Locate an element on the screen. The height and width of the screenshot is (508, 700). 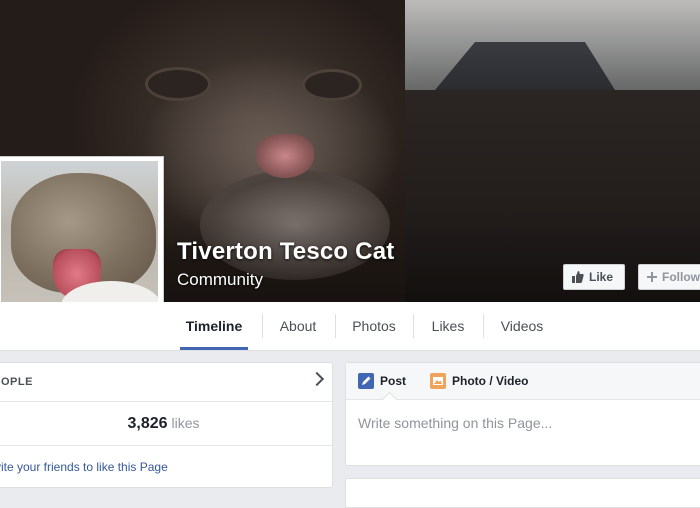
page-title: Tiverton Tesco Cat is located at coordinates (285, 252).